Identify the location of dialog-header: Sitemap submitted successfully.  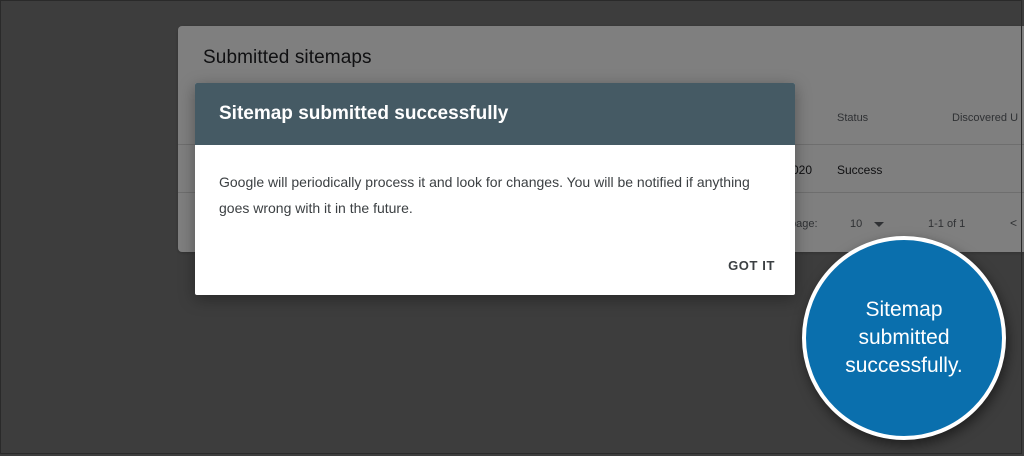
(495, 114).